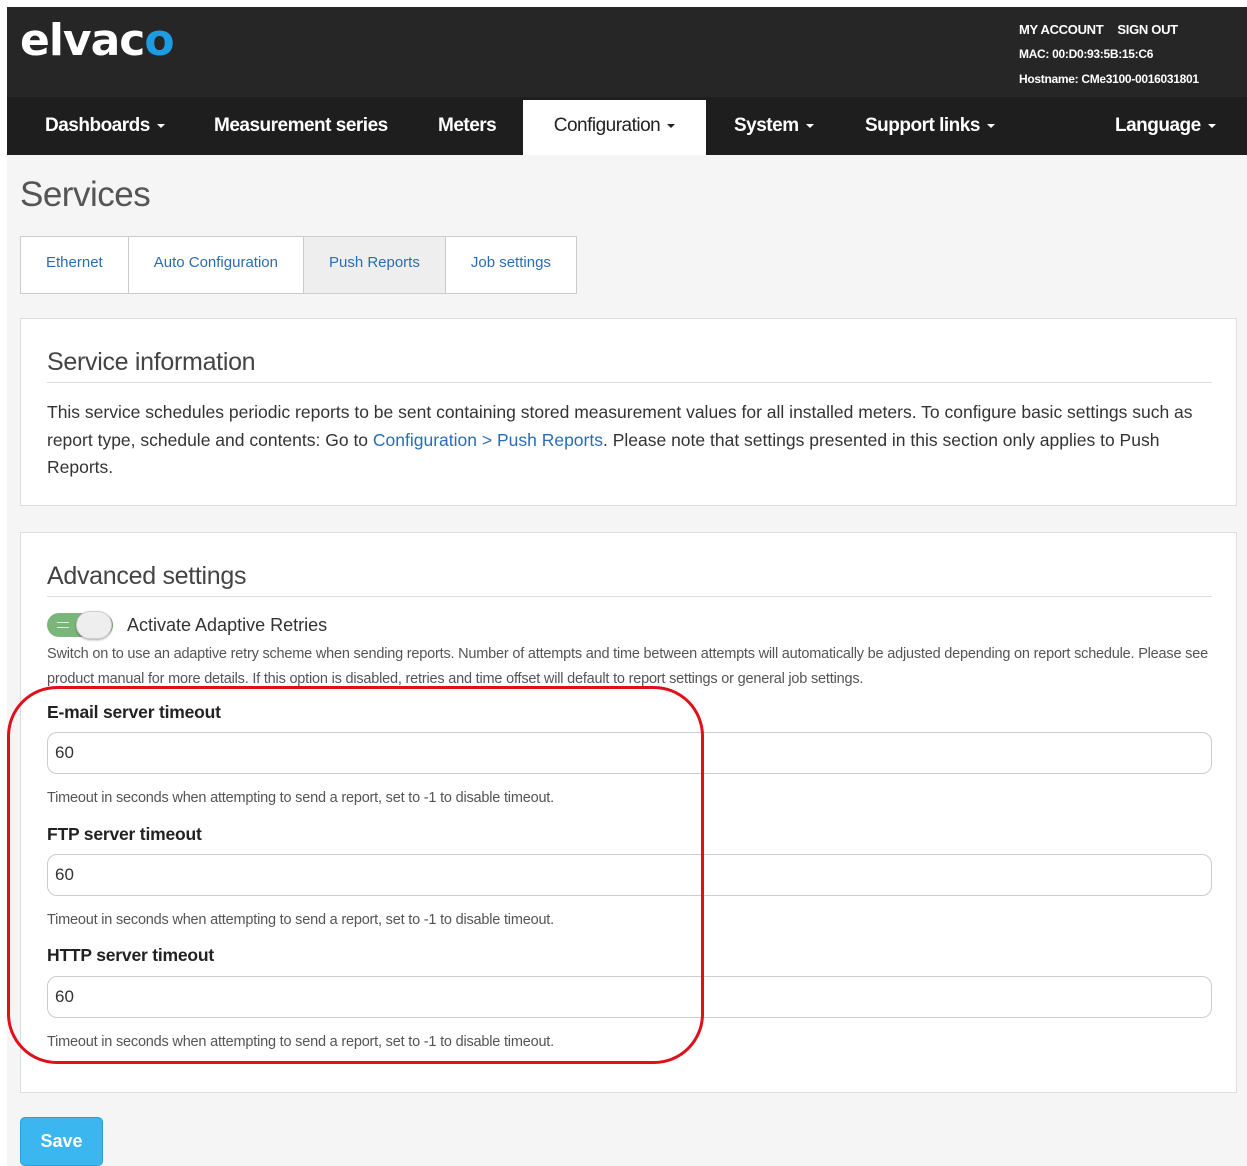 The image size is (1247, 1166). What do you see at coordinates (124, 834) in the screenshot?
I see `ftp-timeout-label: FTP server timeout` at bounding box center [124, 834].